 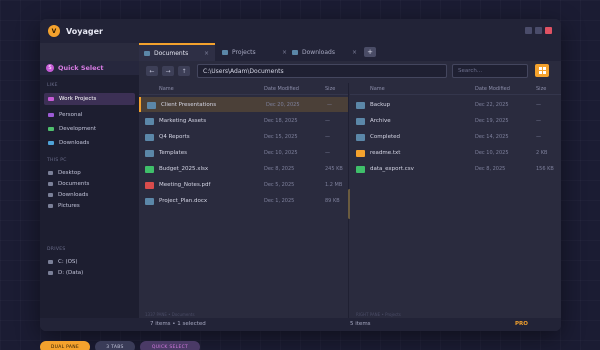 What do you see at coordinates (392, 169) in the screenshot?
I see `file-name: data_export.csv` at bounding box center [392, 169].